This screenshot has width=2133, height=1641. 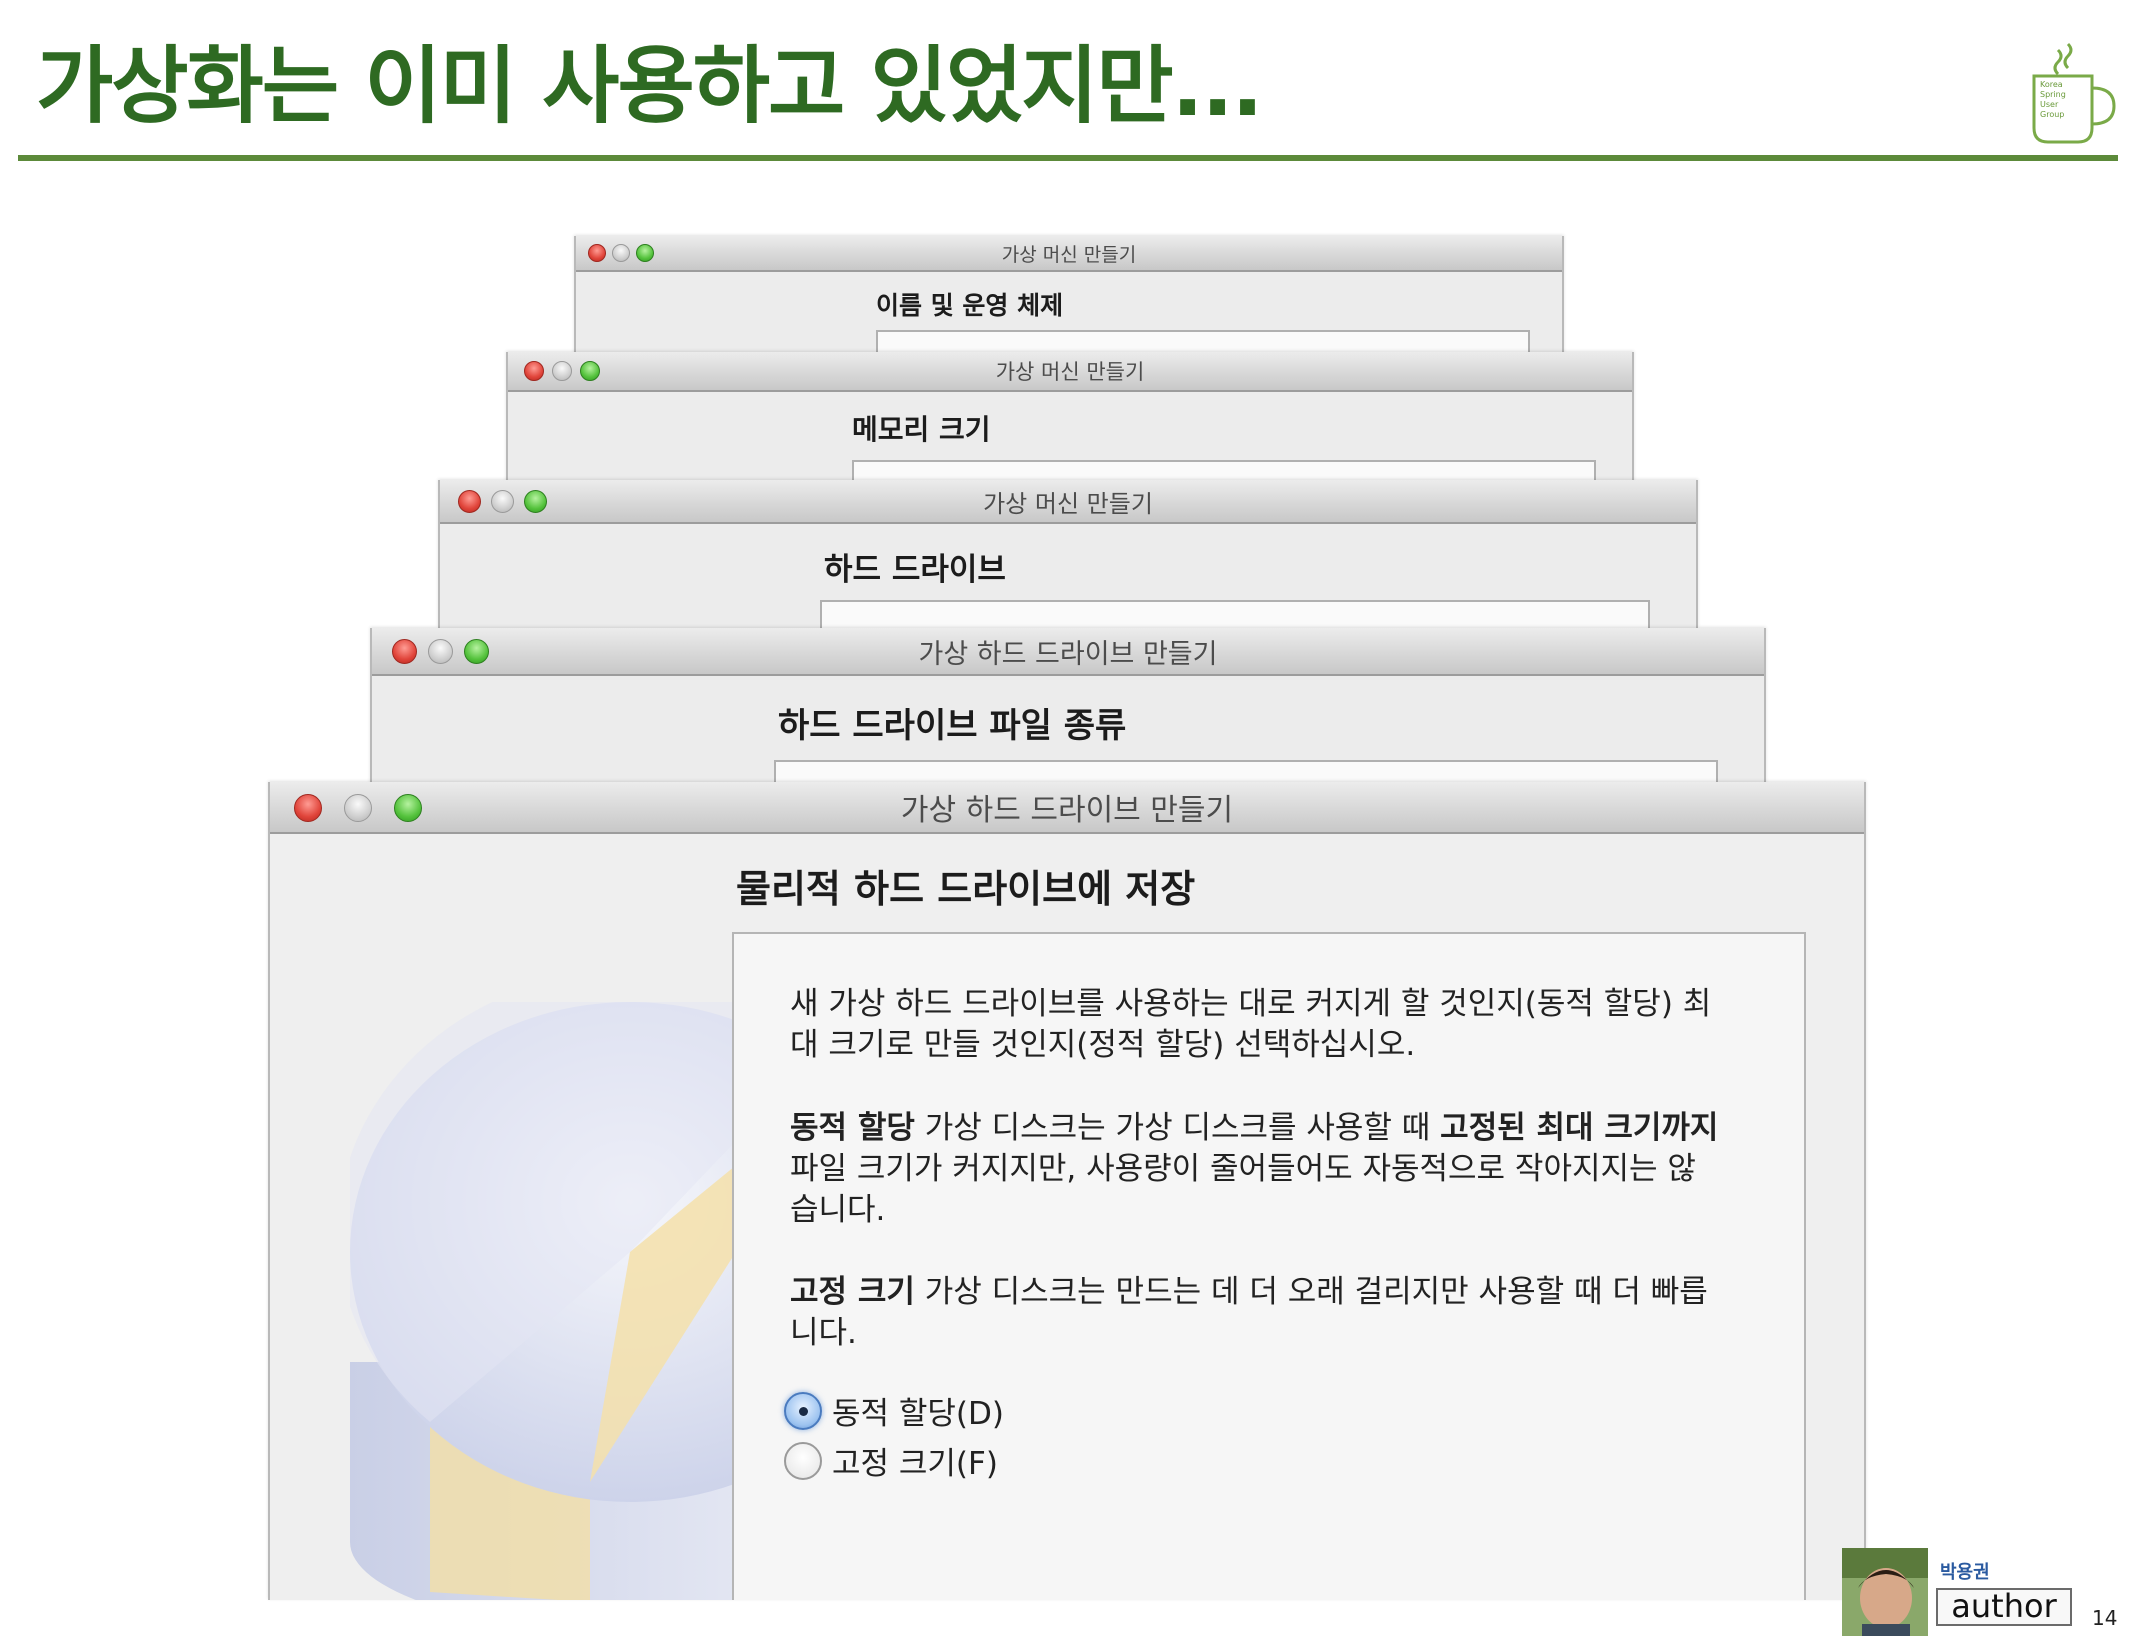 I want to click on author-badge: 박용권 author, so click(x=1980, y=1594).